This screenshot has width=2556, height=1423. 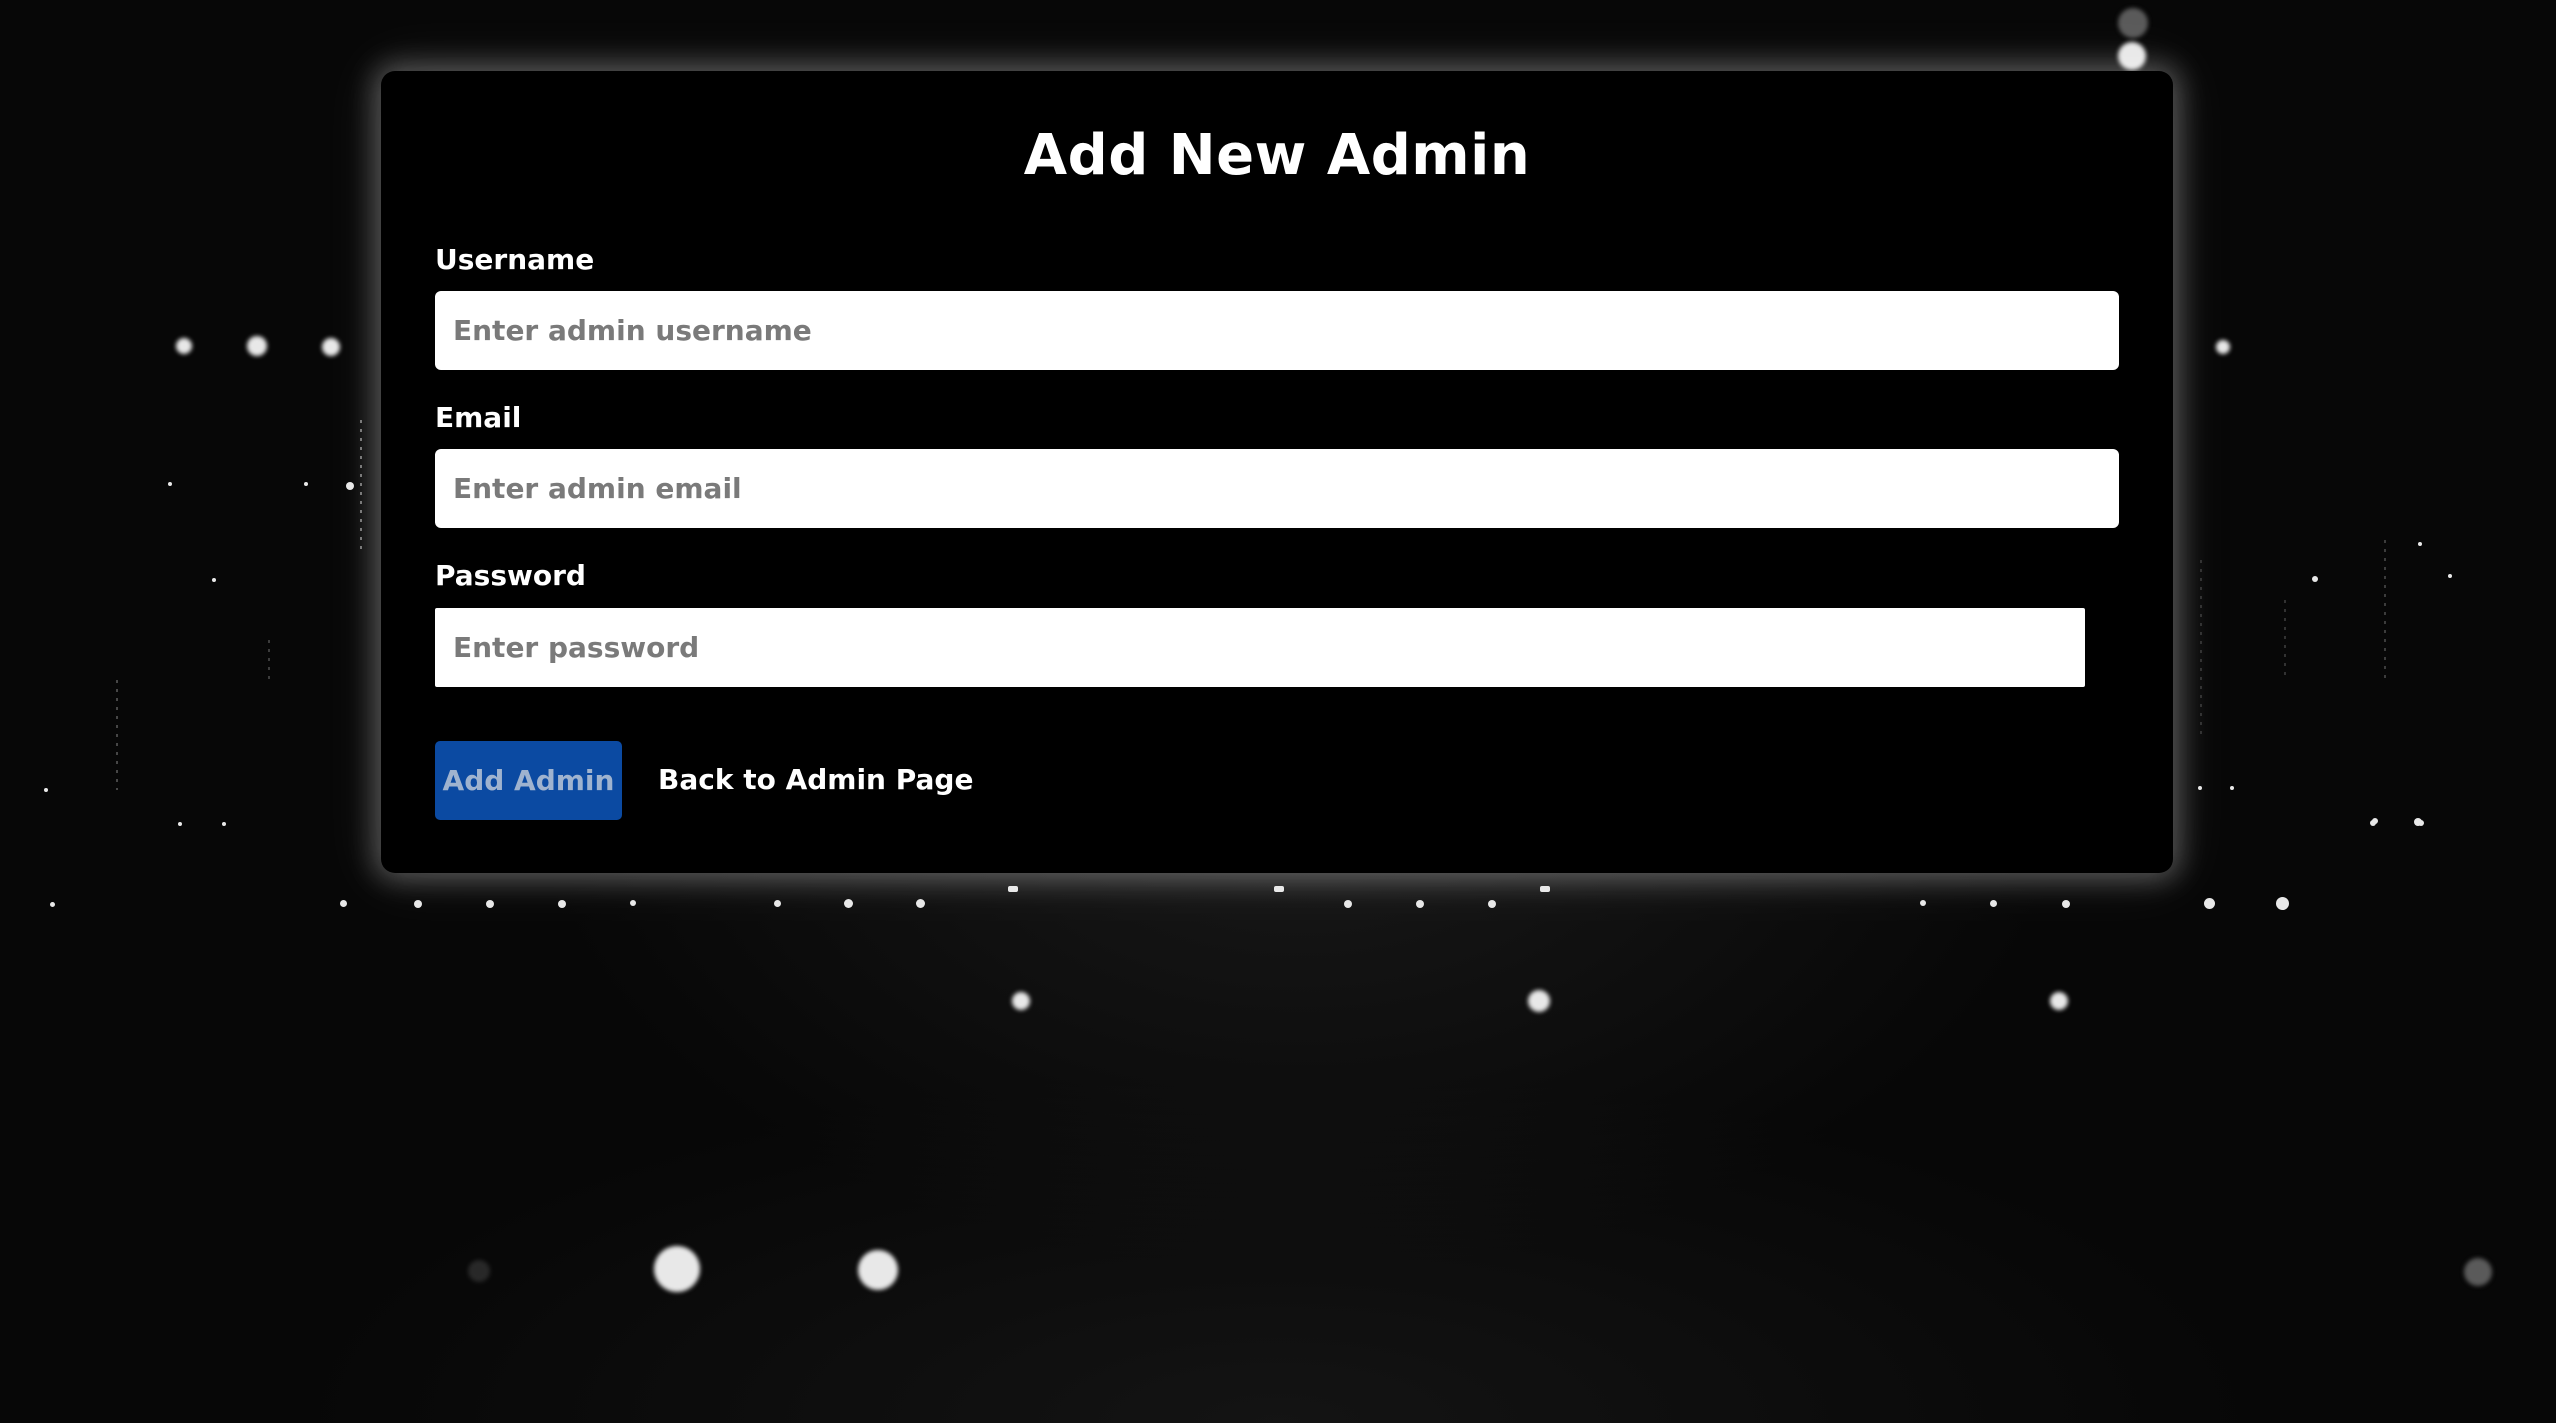 What do you see at coordinates (528, 780) in the screenshot?
I see `add-admin-button: Add Admin` at bounding box center [528, 780].